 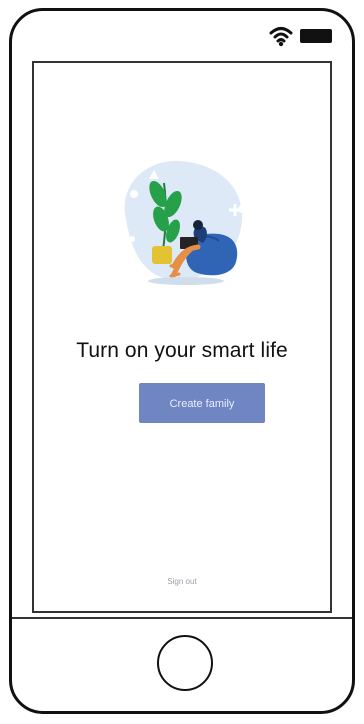 What do you see at coordinates (185, 222) in the screenshot?
I see `smart-life-illustration` at bounding box center [185, 222].